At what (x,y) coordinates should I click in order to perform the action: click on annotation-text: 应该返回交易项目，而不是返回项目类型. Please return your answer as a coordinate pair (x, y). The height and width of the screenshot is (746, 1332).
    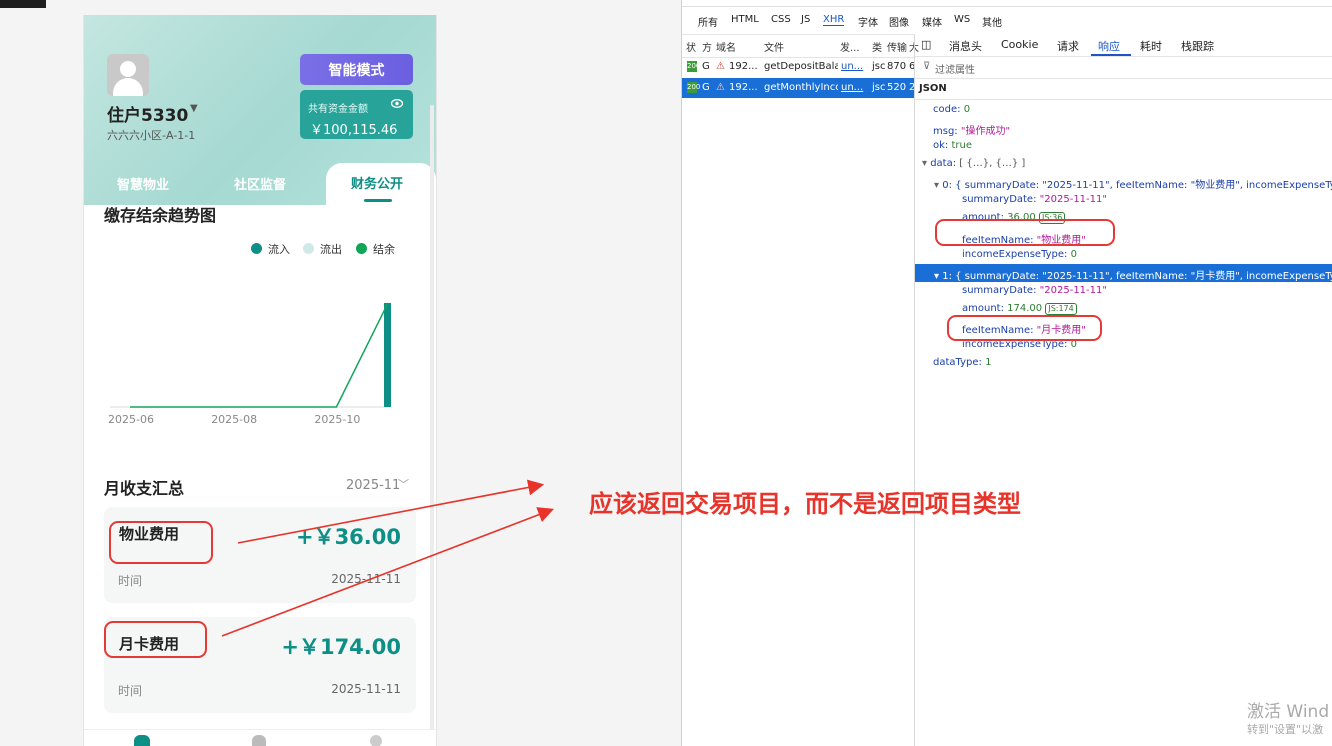
    Looking at the image, I should click on (805, 504).